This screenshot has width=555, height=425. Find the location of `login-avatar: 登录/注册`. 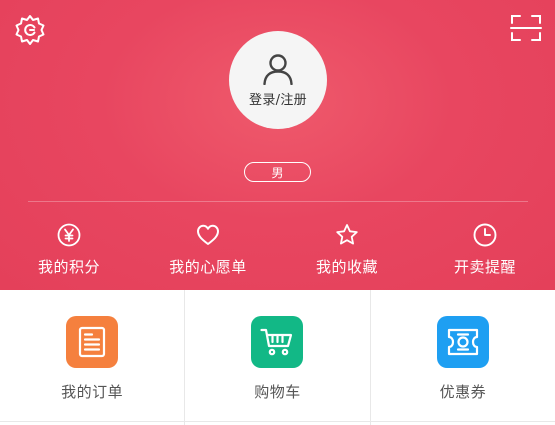

login-avatar: 登录/注册 is located at coordinates (278, 80).